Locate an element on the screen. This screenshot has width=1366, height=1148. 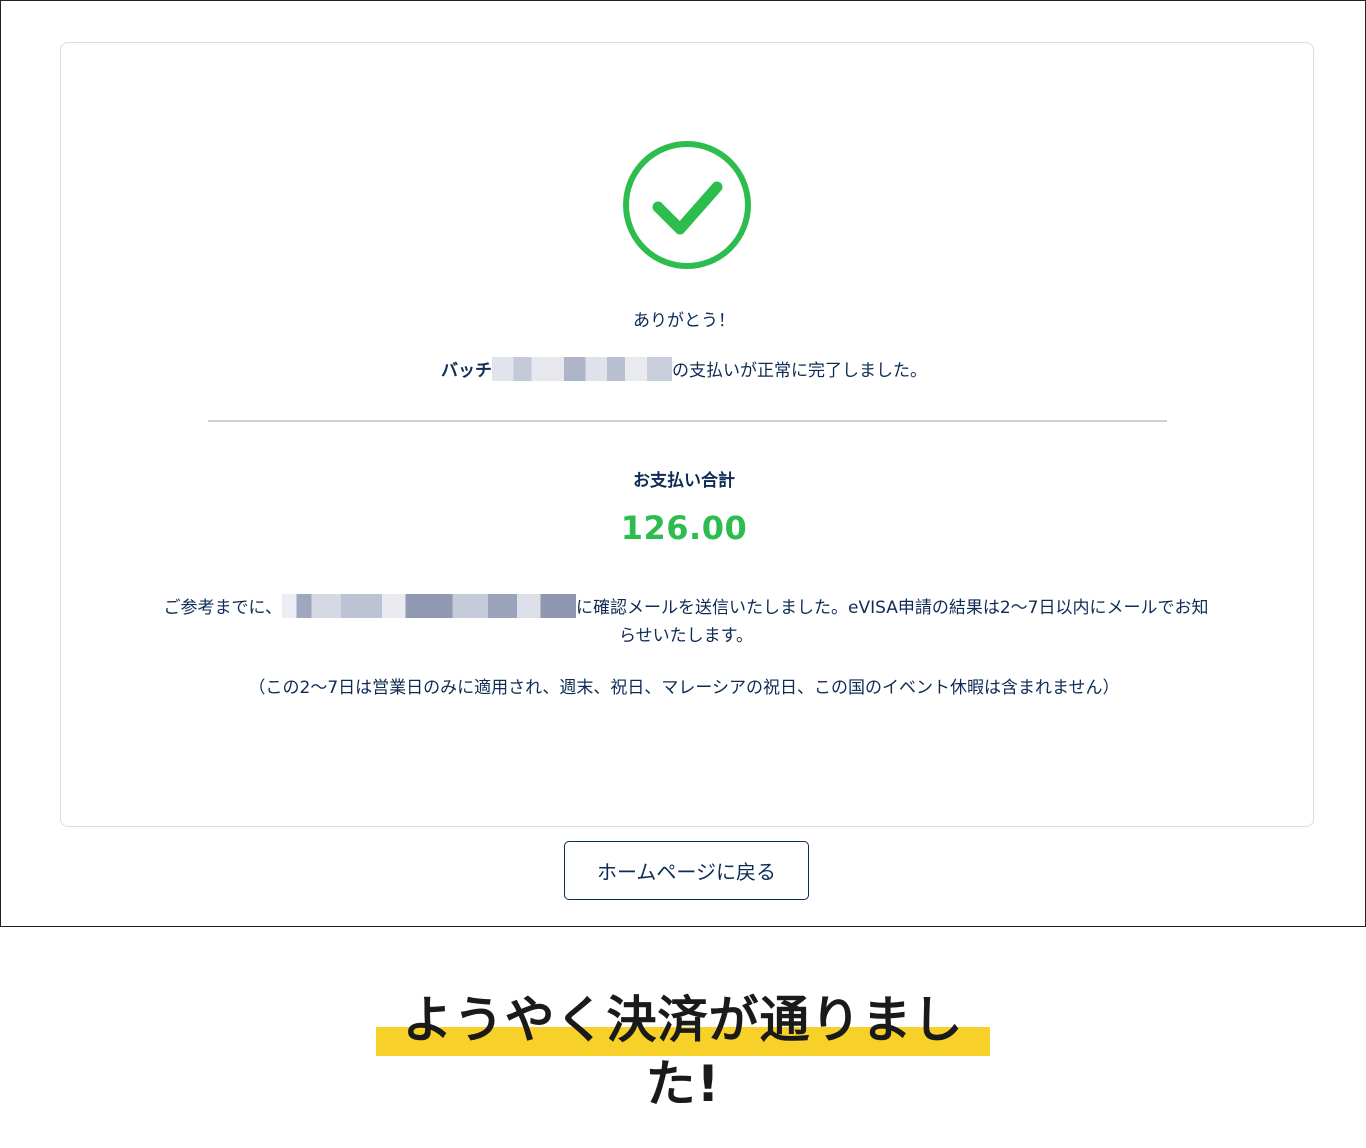
home-button: ホームページに戻る is located at coordinates (686, 870).